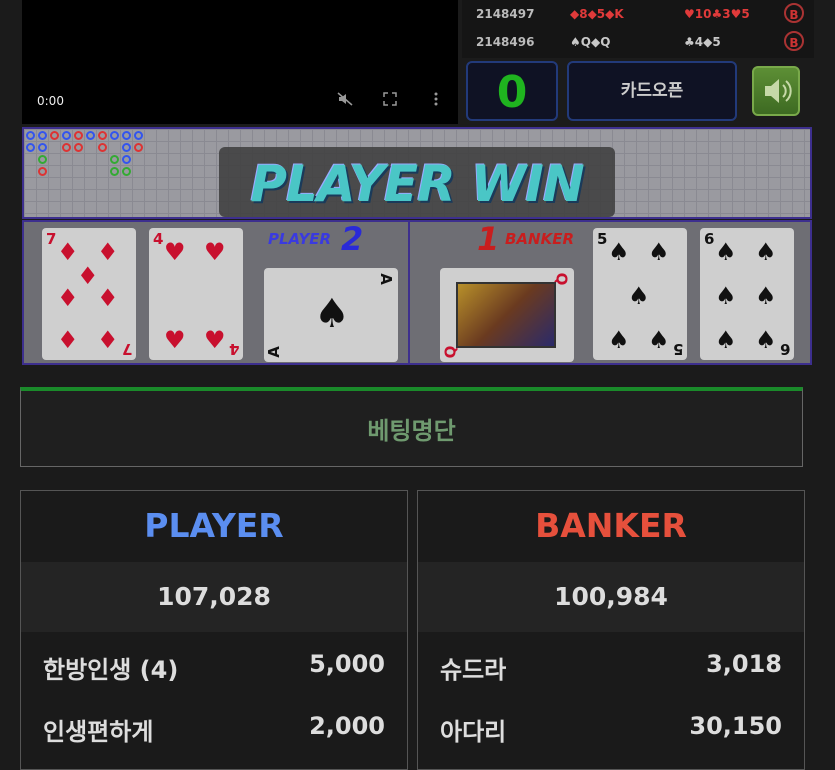  What do you see at coordinates (347, 726) in the screenshot?
I see `bet-amount: 2,000` at bounding box center [347, 726].